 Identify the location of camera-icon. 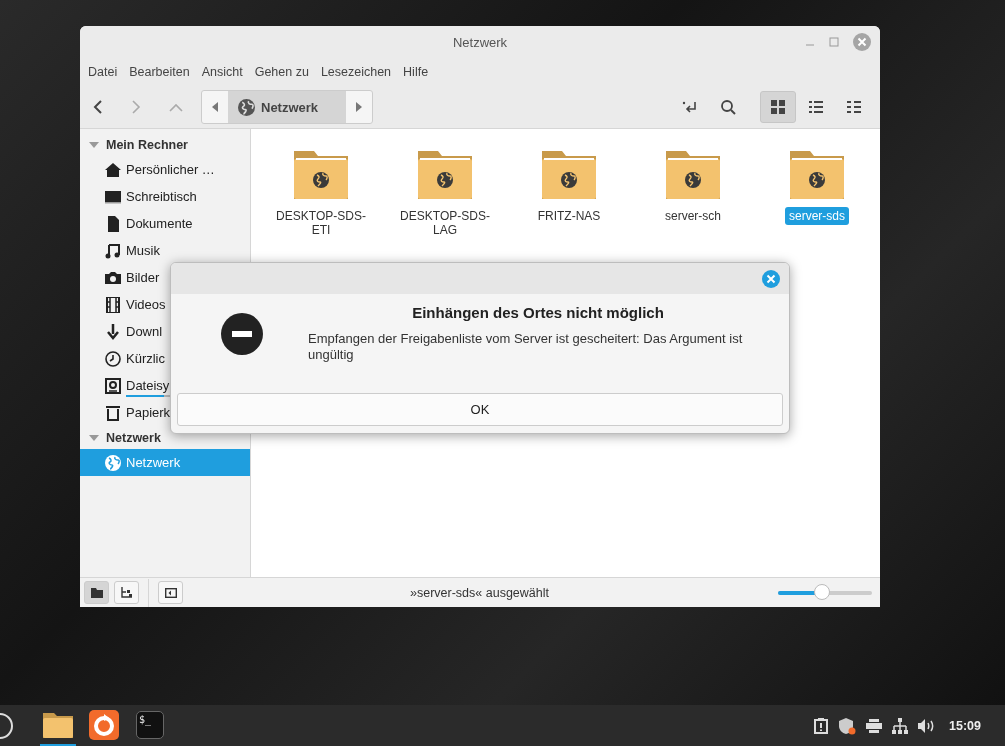
(113, 277).